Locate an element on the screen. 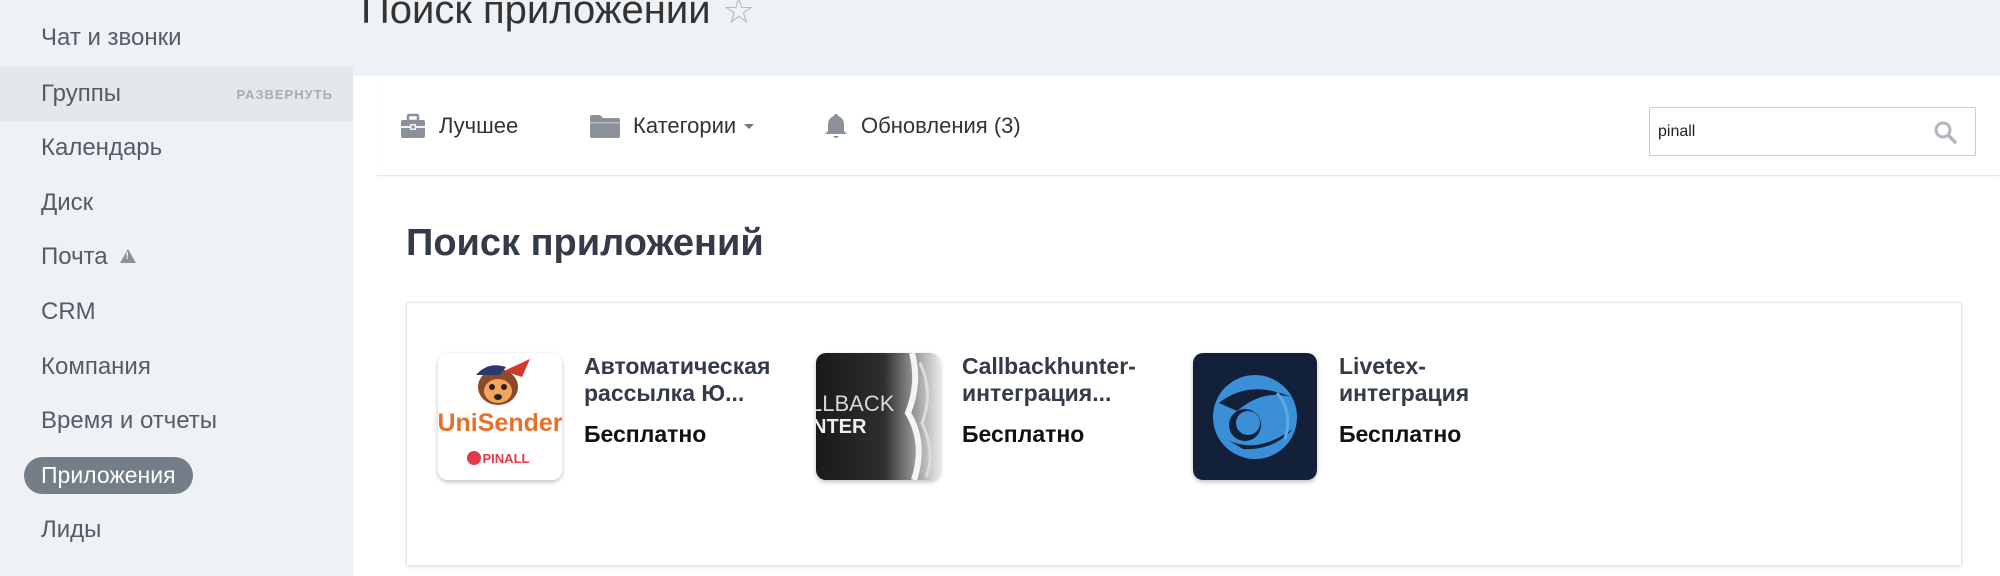 The width and height of the screenshot is (2000, 576). tab-best: Лучшее is located at coordinates (458, 126).